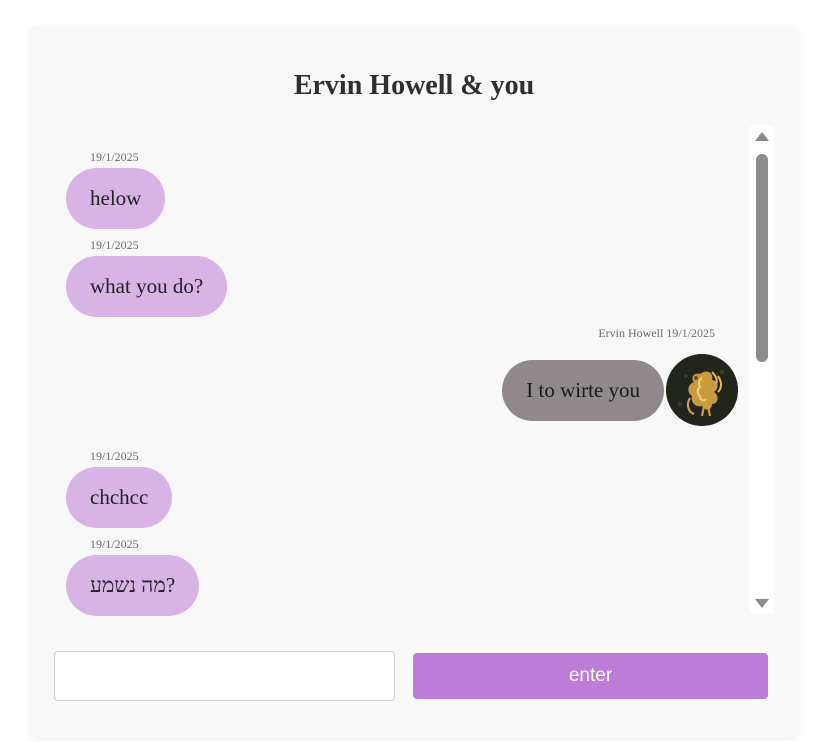  What do you see at coordinates (762, 258) in the screenshot?
I see `scrollbar-thumb` at bounding box center [762, 258].